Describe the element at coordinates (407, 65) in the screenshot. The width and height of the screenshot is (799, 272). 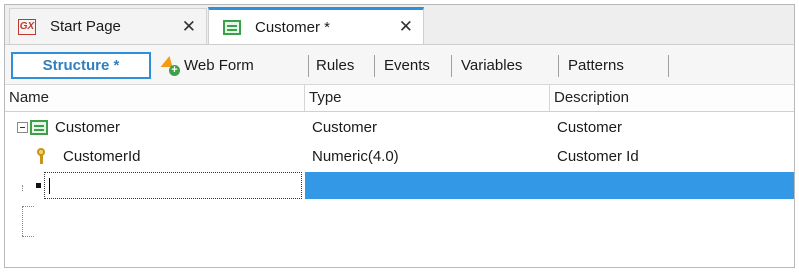
I see `tab-events: Events` at that location.